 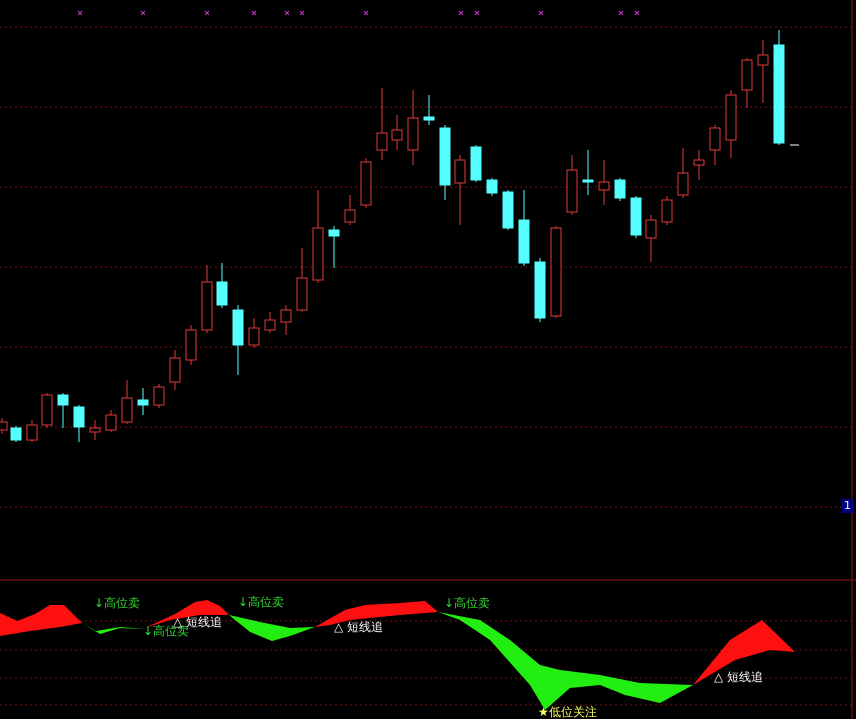 I want to click on signal-label: ★低位关注, so click(x=567, y=712).